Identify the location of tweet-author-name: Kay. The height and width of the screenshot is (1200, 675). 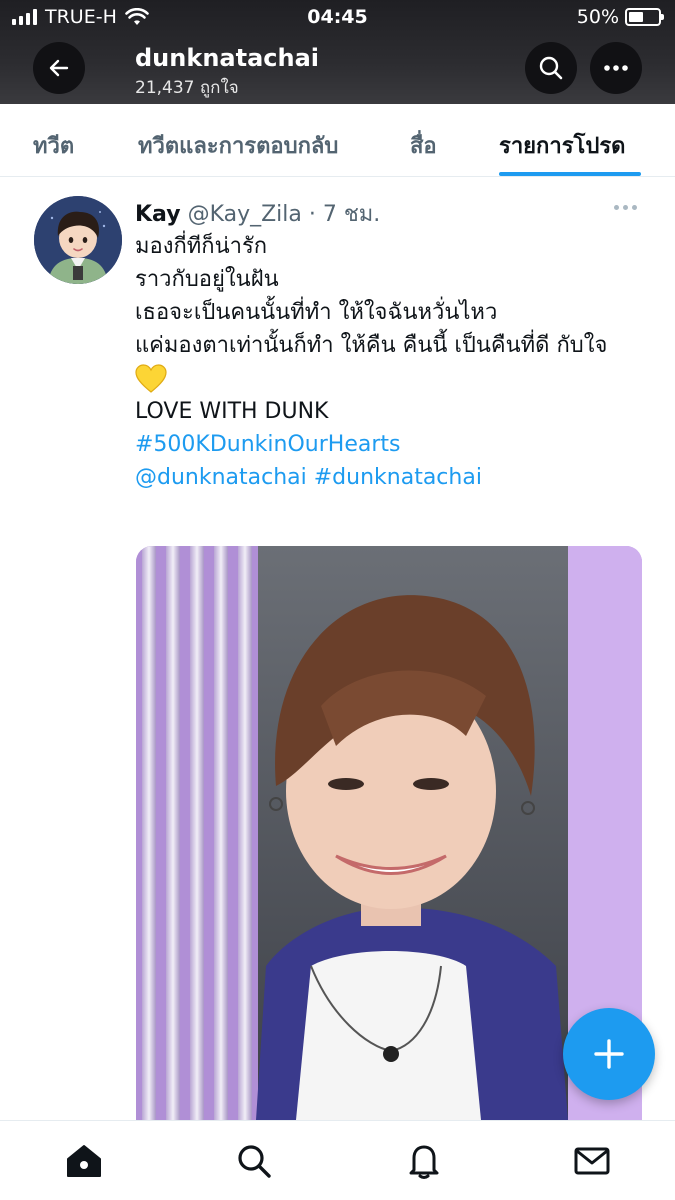
(158, 214).